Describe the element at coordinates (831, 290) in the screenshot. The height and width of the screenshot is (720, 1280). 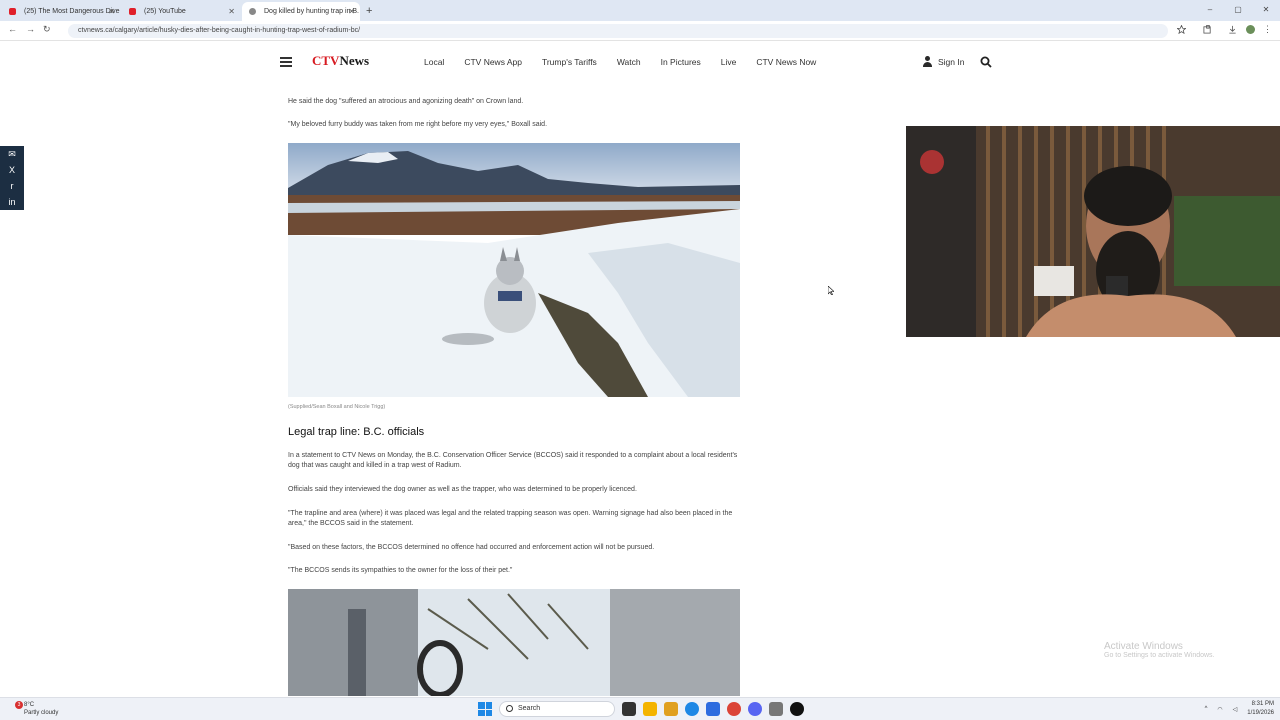
I see `mouse-cursor-icon` at that location.